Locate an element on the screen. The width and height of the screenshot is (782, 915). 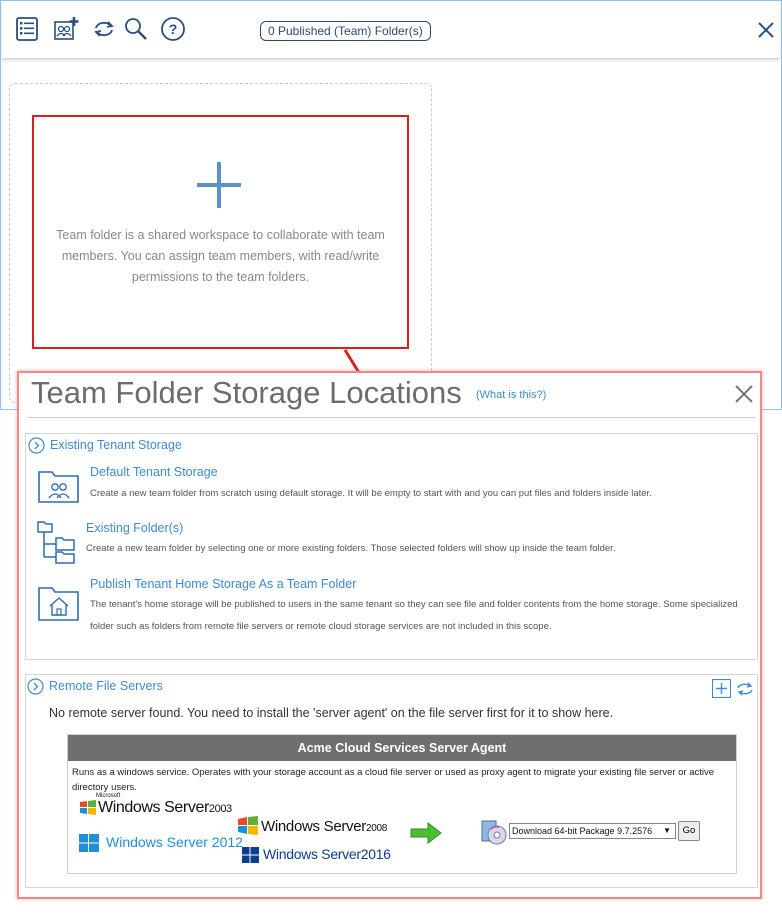
windows-server-2003-logo: Windows Server2003 is located at coordinates (165, 807).